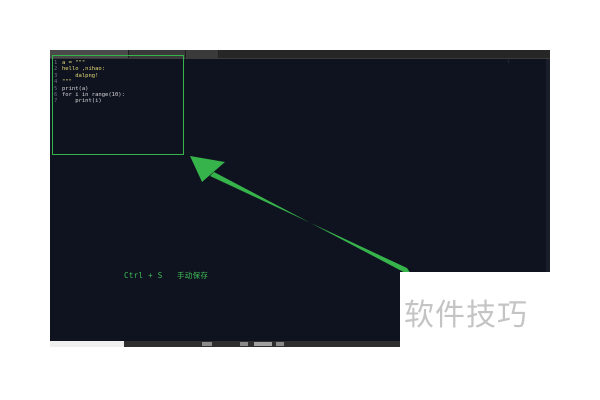 This screenshot has height=400, width=600. I want to click on save-shortcut-caption: Ctrl + S 手动保存, so click(166, 275).